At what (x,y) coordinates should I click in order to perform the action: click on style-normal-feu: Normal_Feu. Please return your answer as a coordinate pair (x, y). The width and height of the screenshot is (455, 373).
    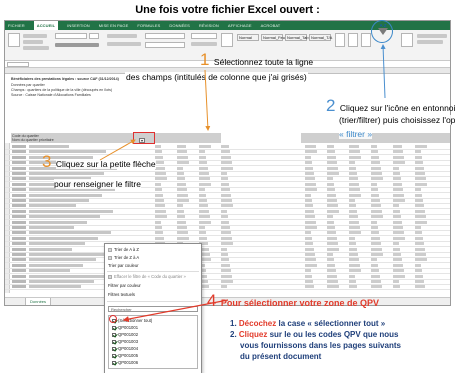
    Looking at the image, I should click on (273, 37).